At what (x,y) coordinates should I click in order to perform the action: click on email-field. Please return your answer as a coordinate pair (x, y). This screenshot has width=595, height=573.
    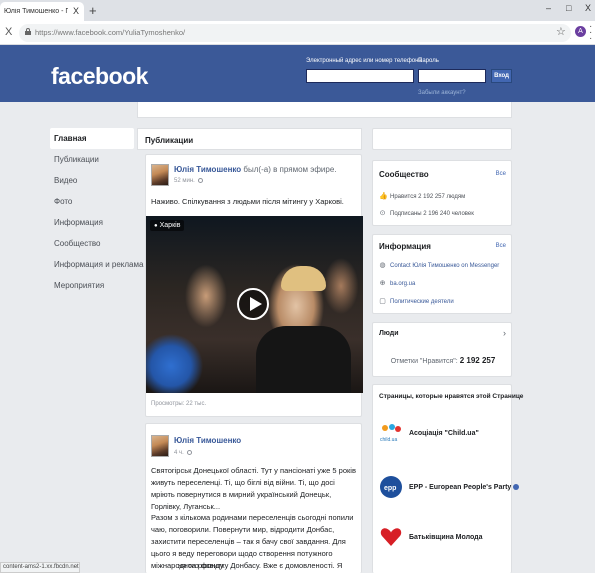
    Looking at the image, I should click on (360, 76).